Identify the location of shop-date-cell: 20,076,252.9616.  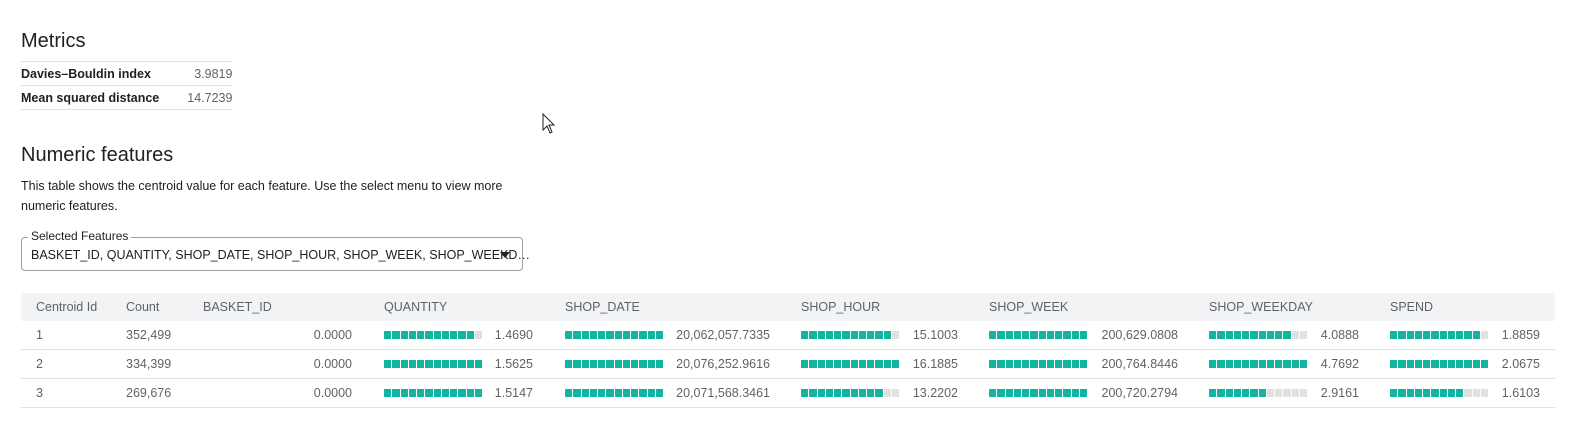
(723, 364).